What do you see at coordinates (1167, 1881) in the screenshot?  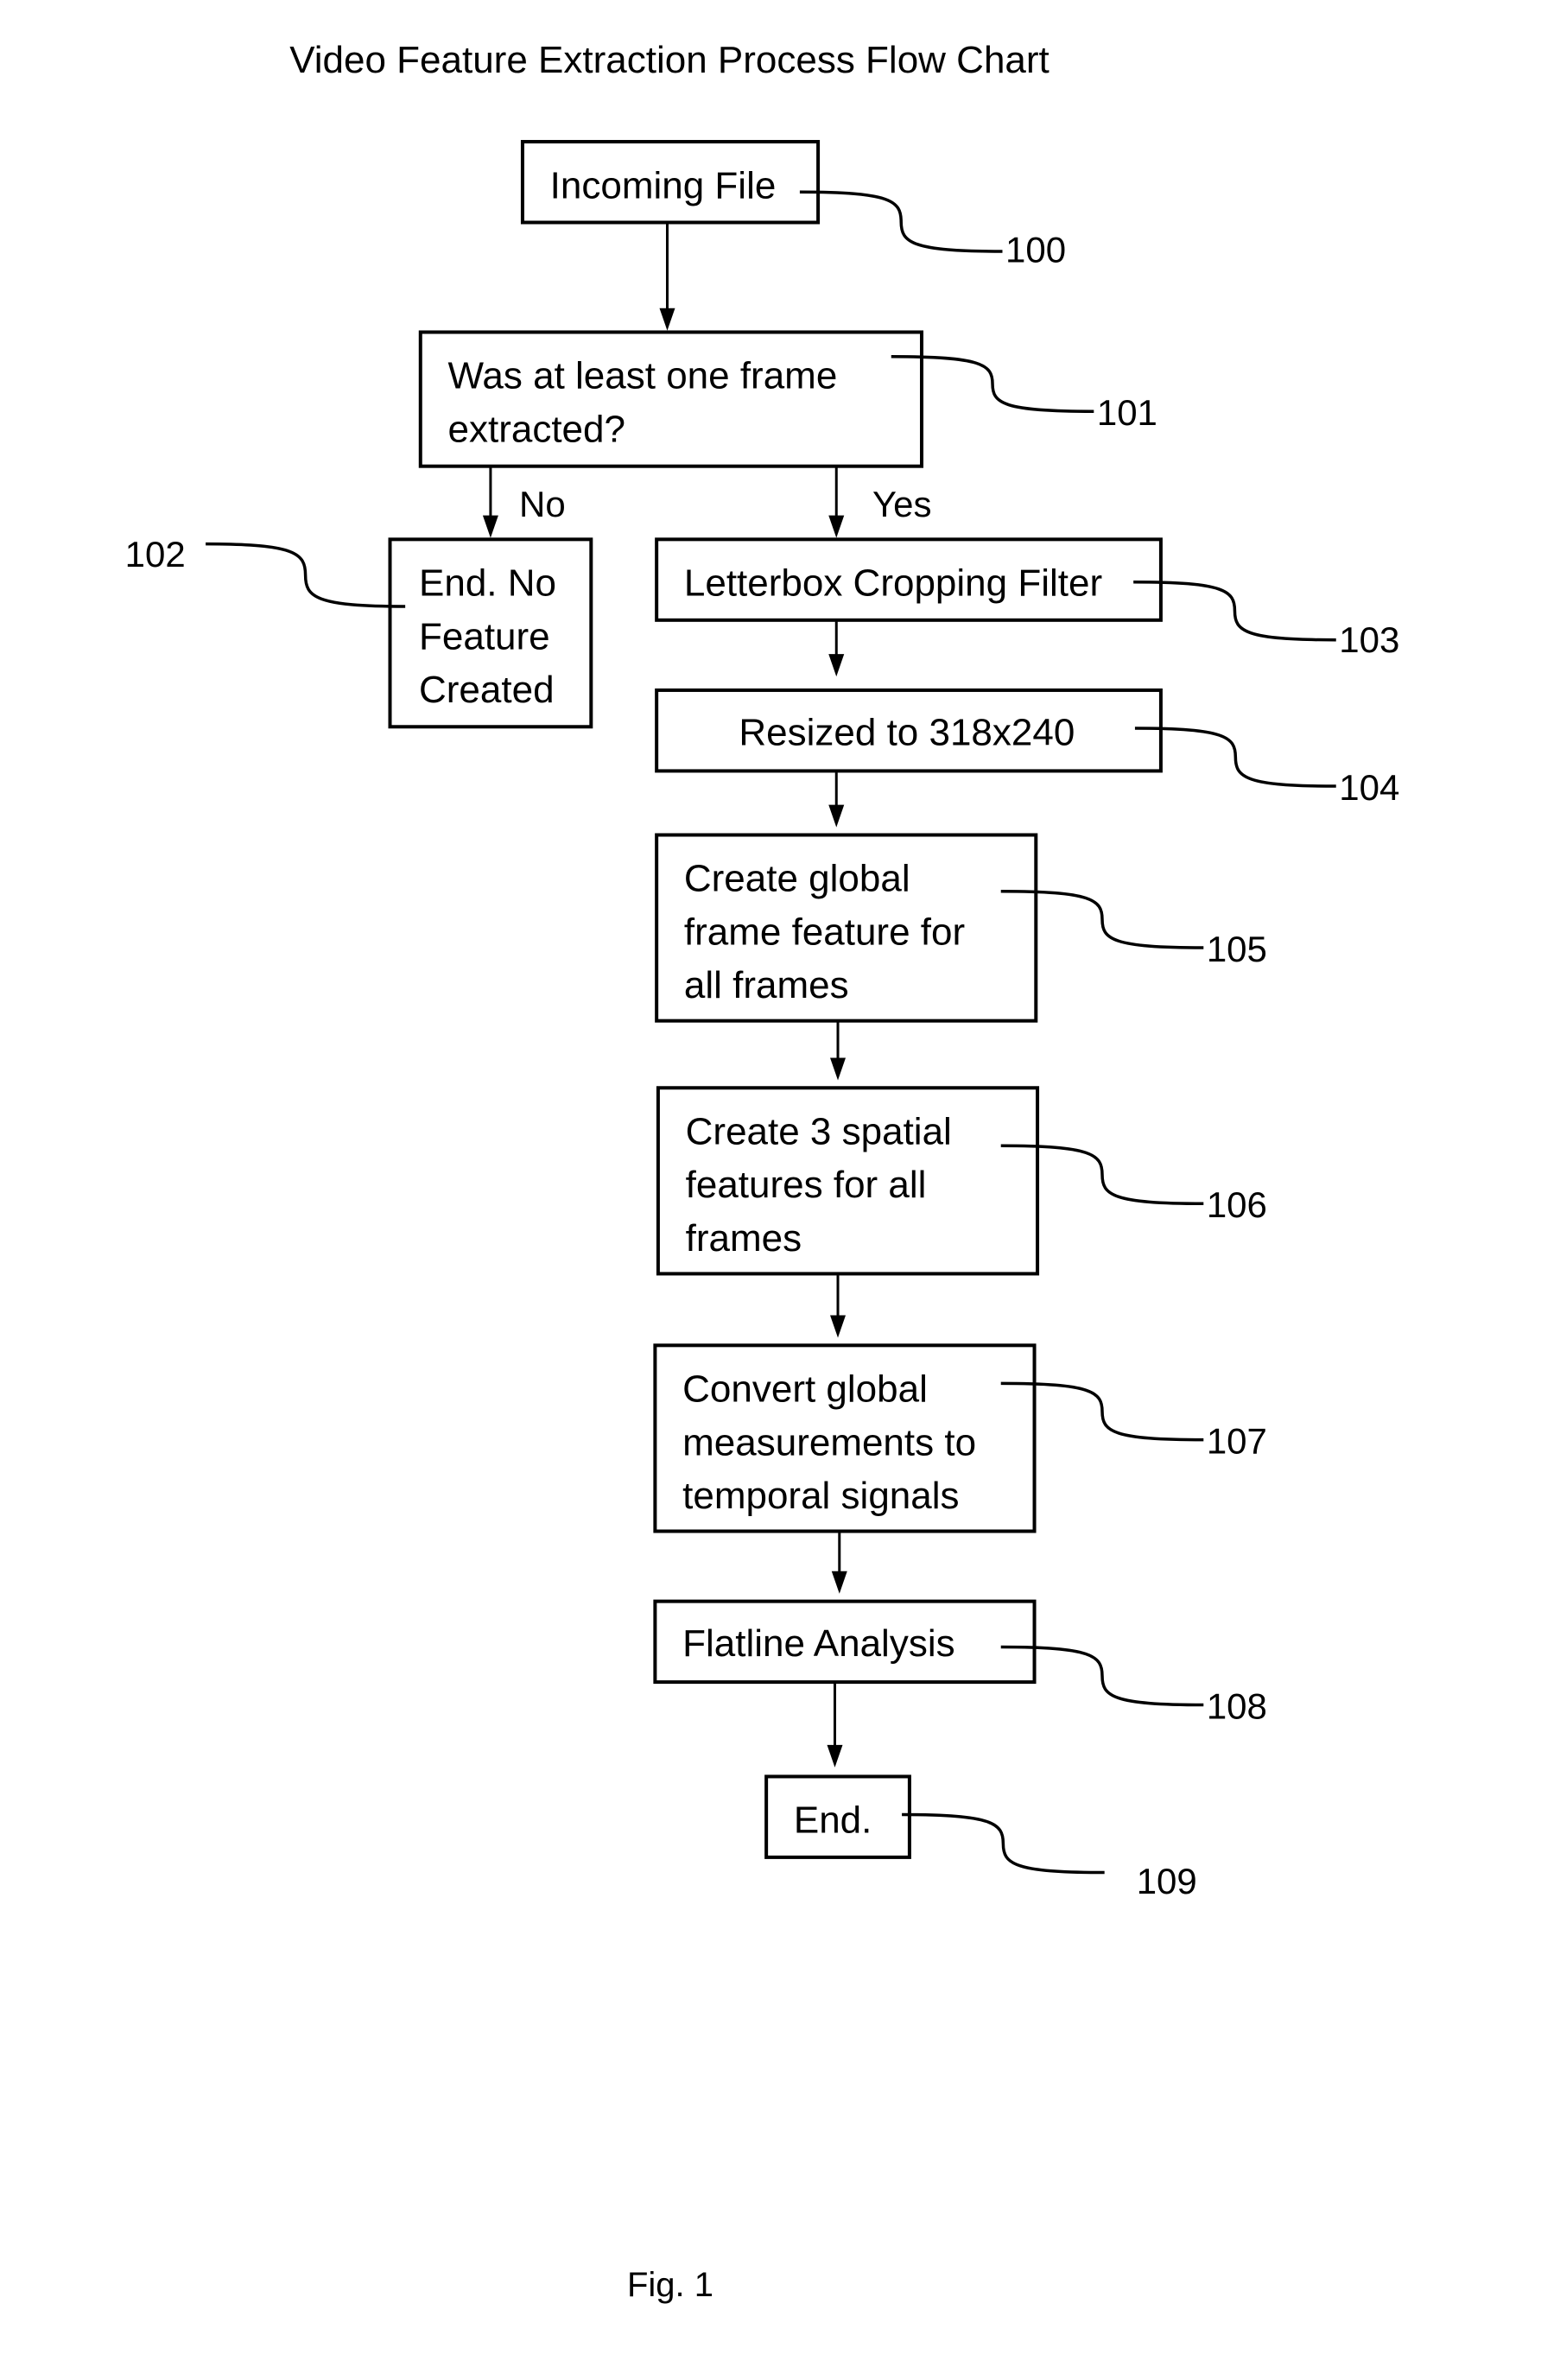 I see `ref-number: 109` at bounding box center [1167, 1881].